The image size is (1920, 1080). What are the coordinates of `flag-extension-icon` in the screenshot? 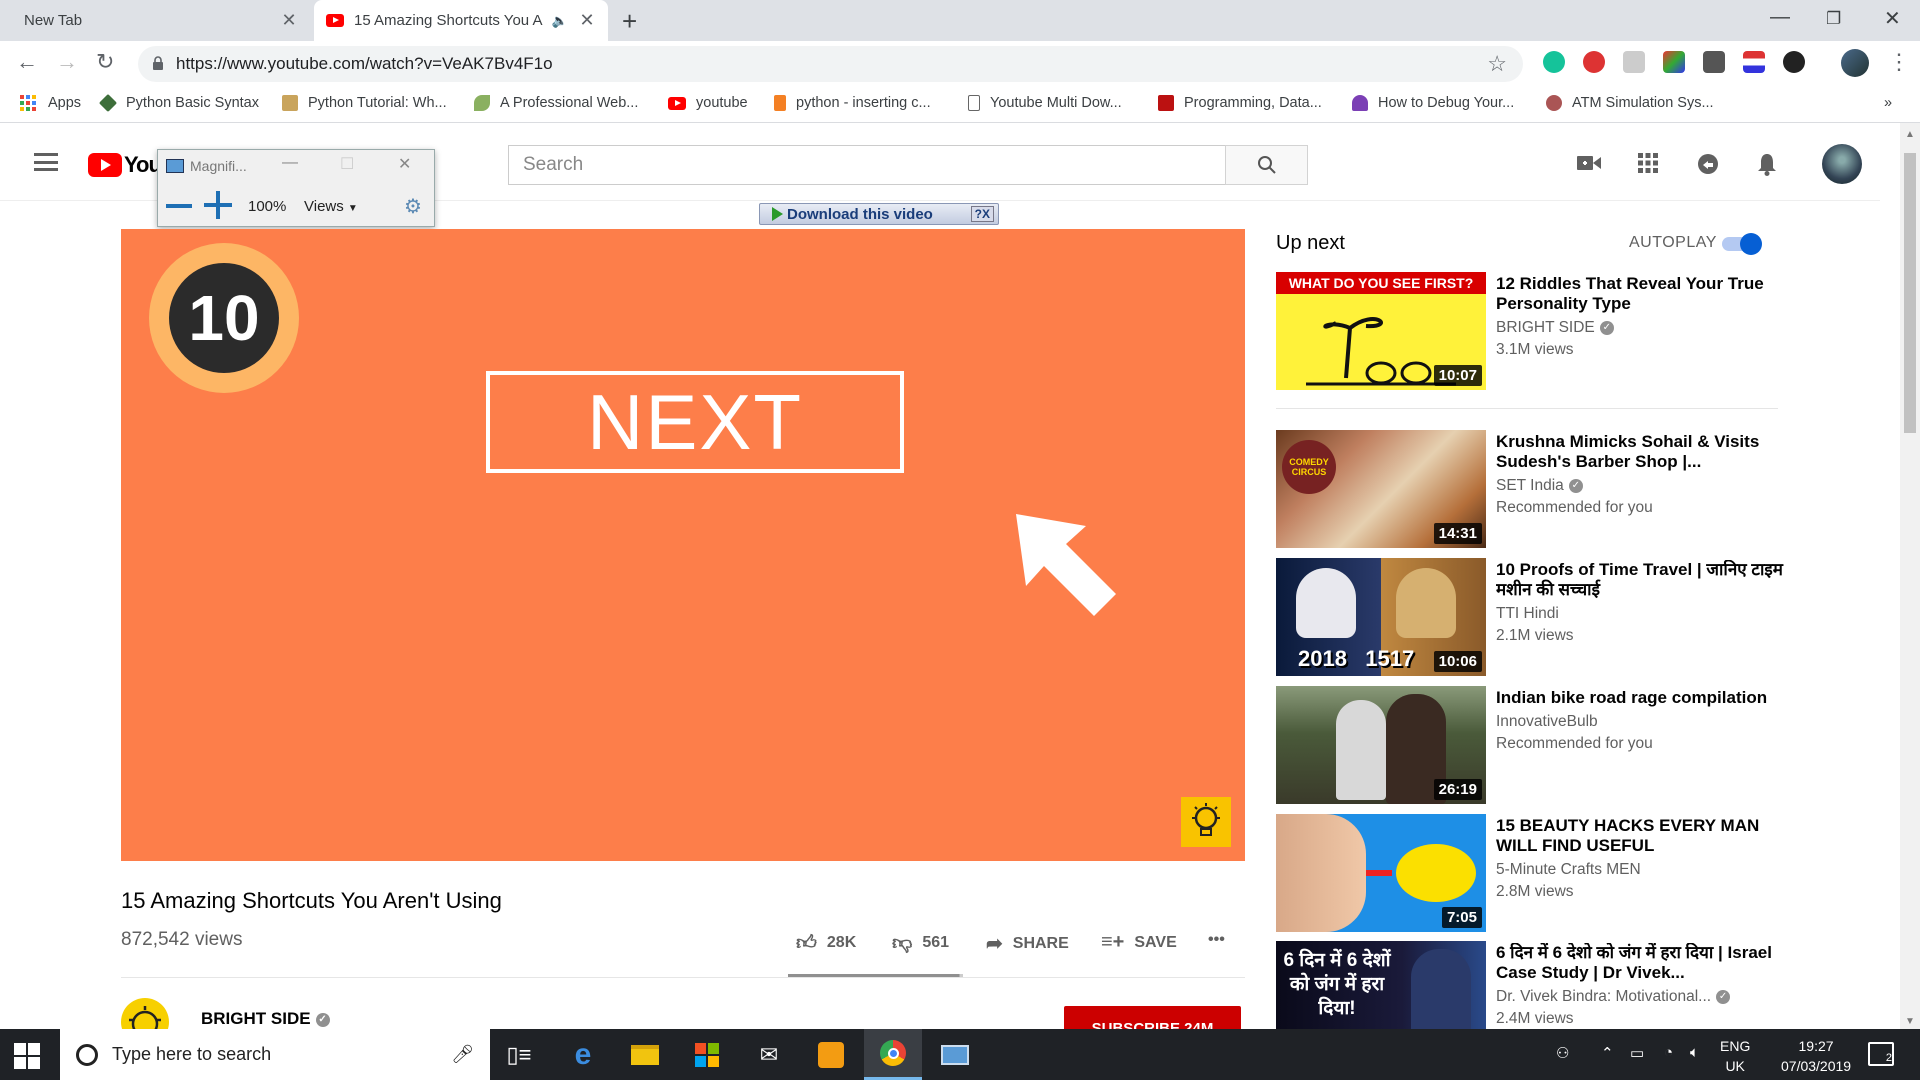 It's located at (1754, 62).